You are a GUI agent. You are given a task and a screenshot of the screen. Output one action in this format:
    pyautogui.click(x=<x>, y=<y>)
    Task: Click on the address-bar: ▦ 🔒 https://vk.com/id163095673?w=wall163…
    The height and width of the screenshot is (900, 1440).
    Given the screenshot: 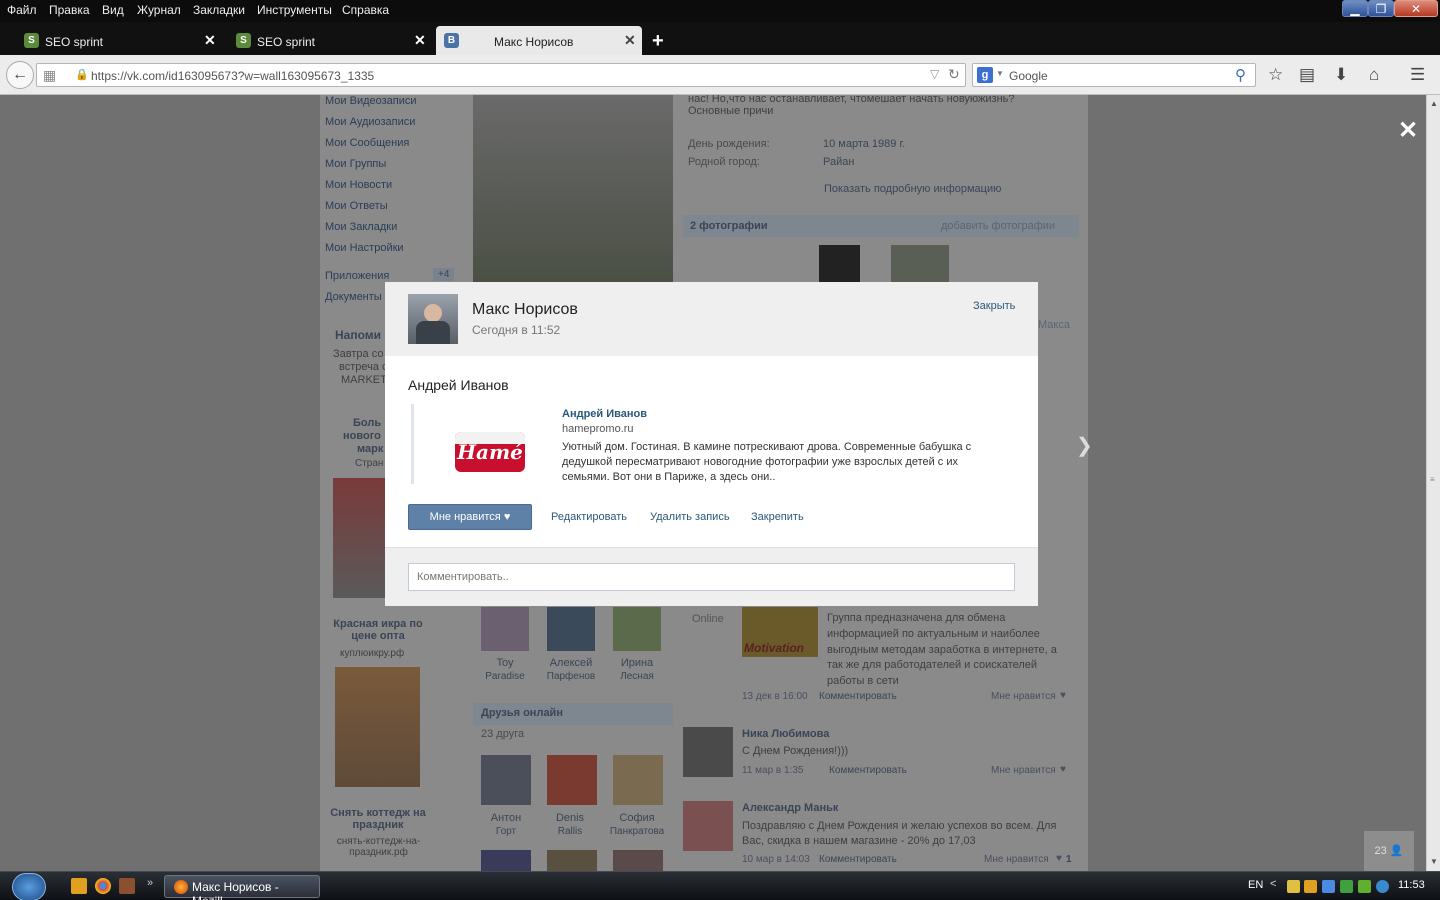 What is the action you would take?
    pyautogui.click(x=501, y=75)
    